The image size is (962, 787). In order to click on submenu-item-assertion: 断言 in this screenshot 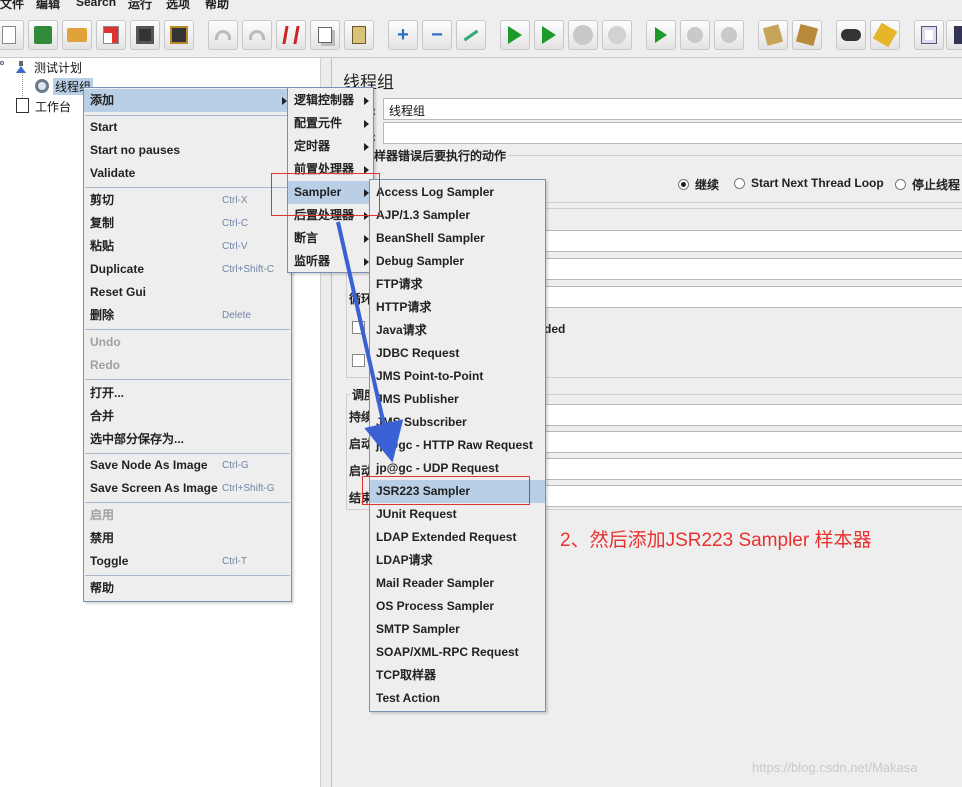, I will do `click(330, 238)`.